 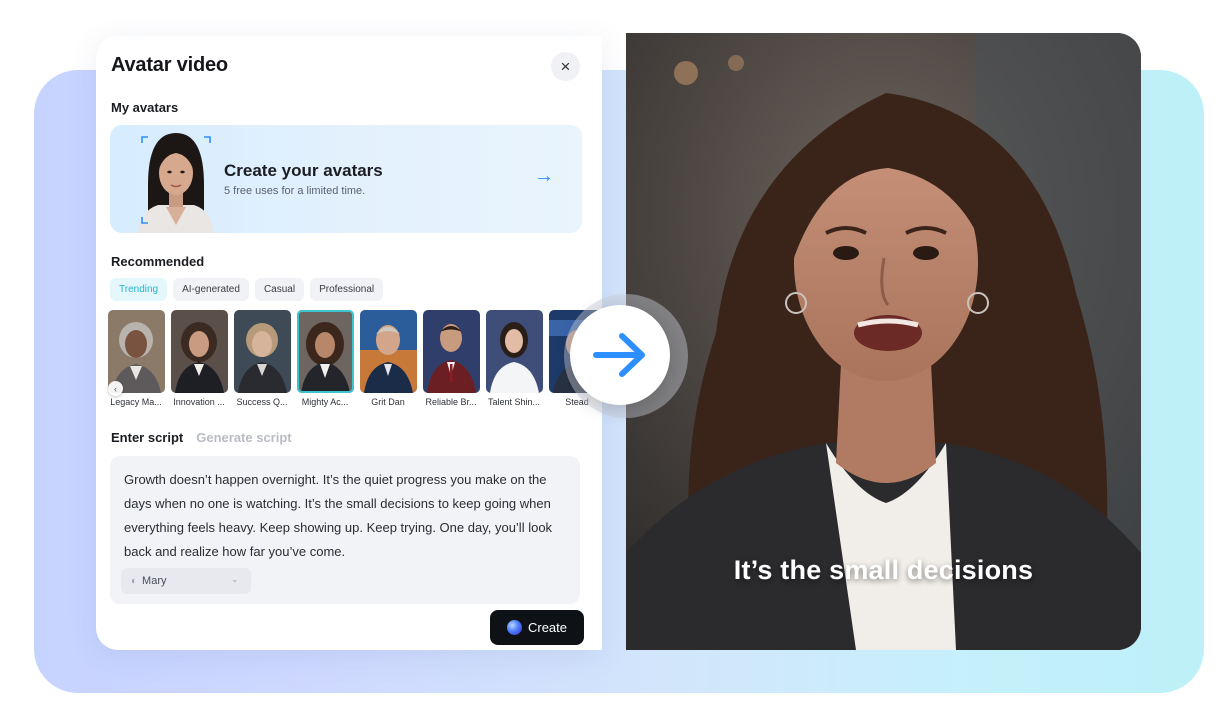 What do you see at coordinates (145, 107) in the screenshot?
I see `my-avatars-heading: My avatars` at bounding box center [145, 107].